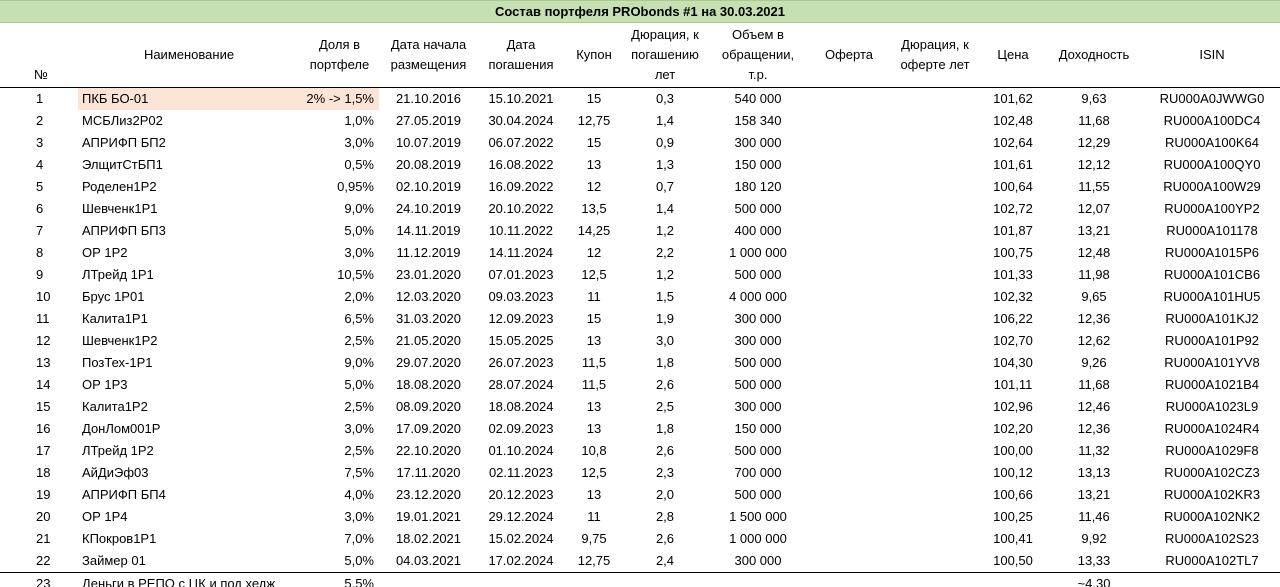  Describe the element at coordinates (120, 340) in the screenshot. I see `cell-name: Шевченк1Р2` at that location.